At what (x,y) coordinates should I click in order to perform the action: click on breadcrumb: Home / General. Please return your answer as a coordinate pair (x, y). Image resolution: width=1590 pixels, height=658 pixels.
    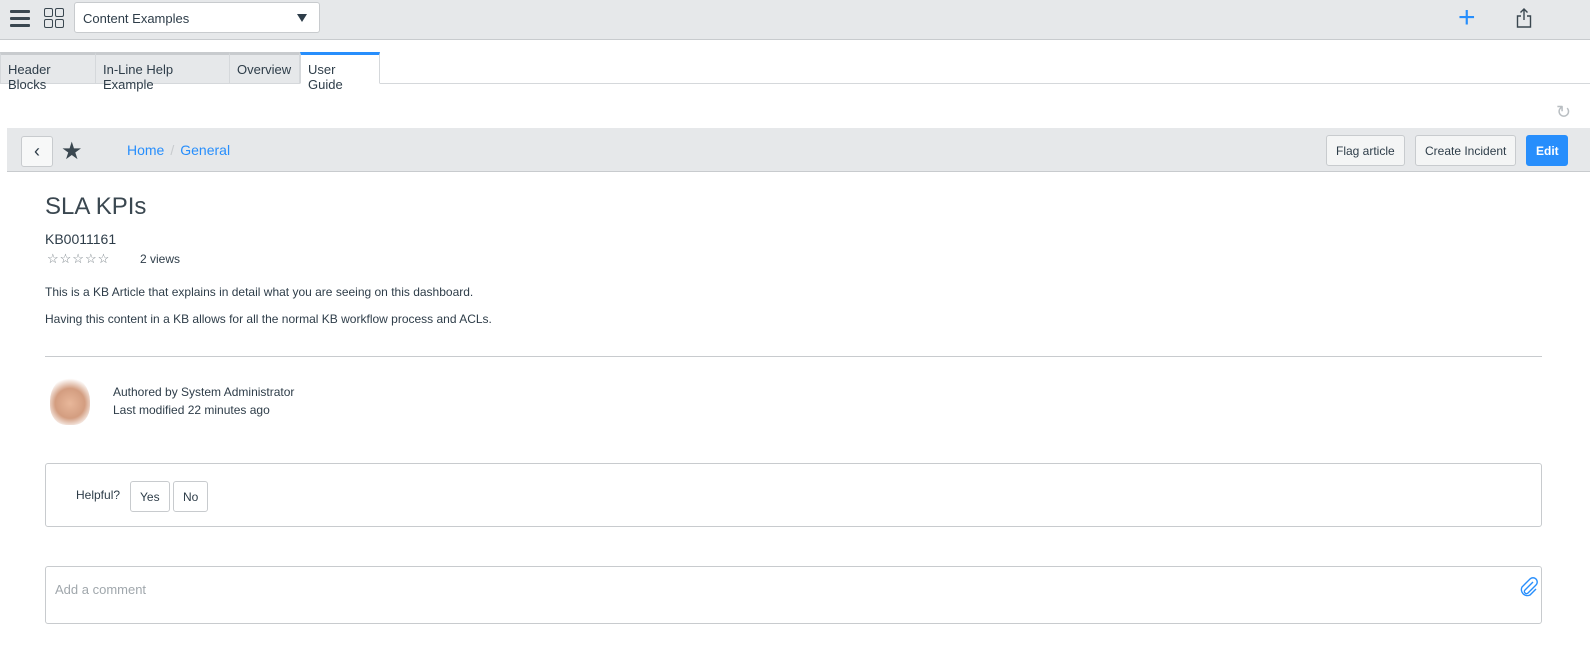
    Looking at the image, I should click on (178, 150).